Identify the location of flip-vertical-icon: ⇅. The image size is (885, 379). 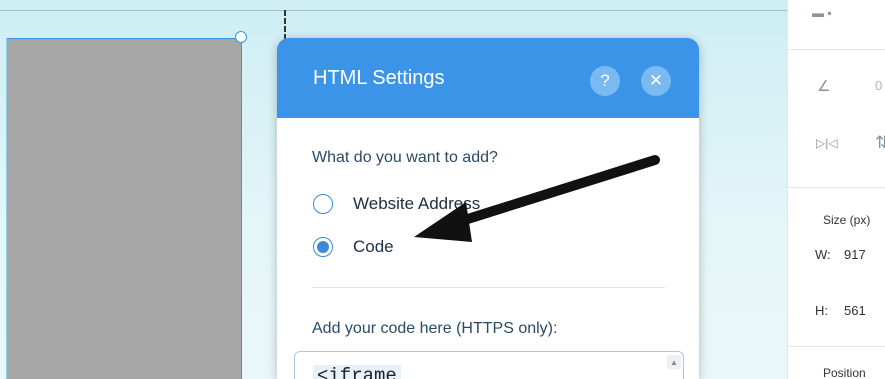
(880, 143).